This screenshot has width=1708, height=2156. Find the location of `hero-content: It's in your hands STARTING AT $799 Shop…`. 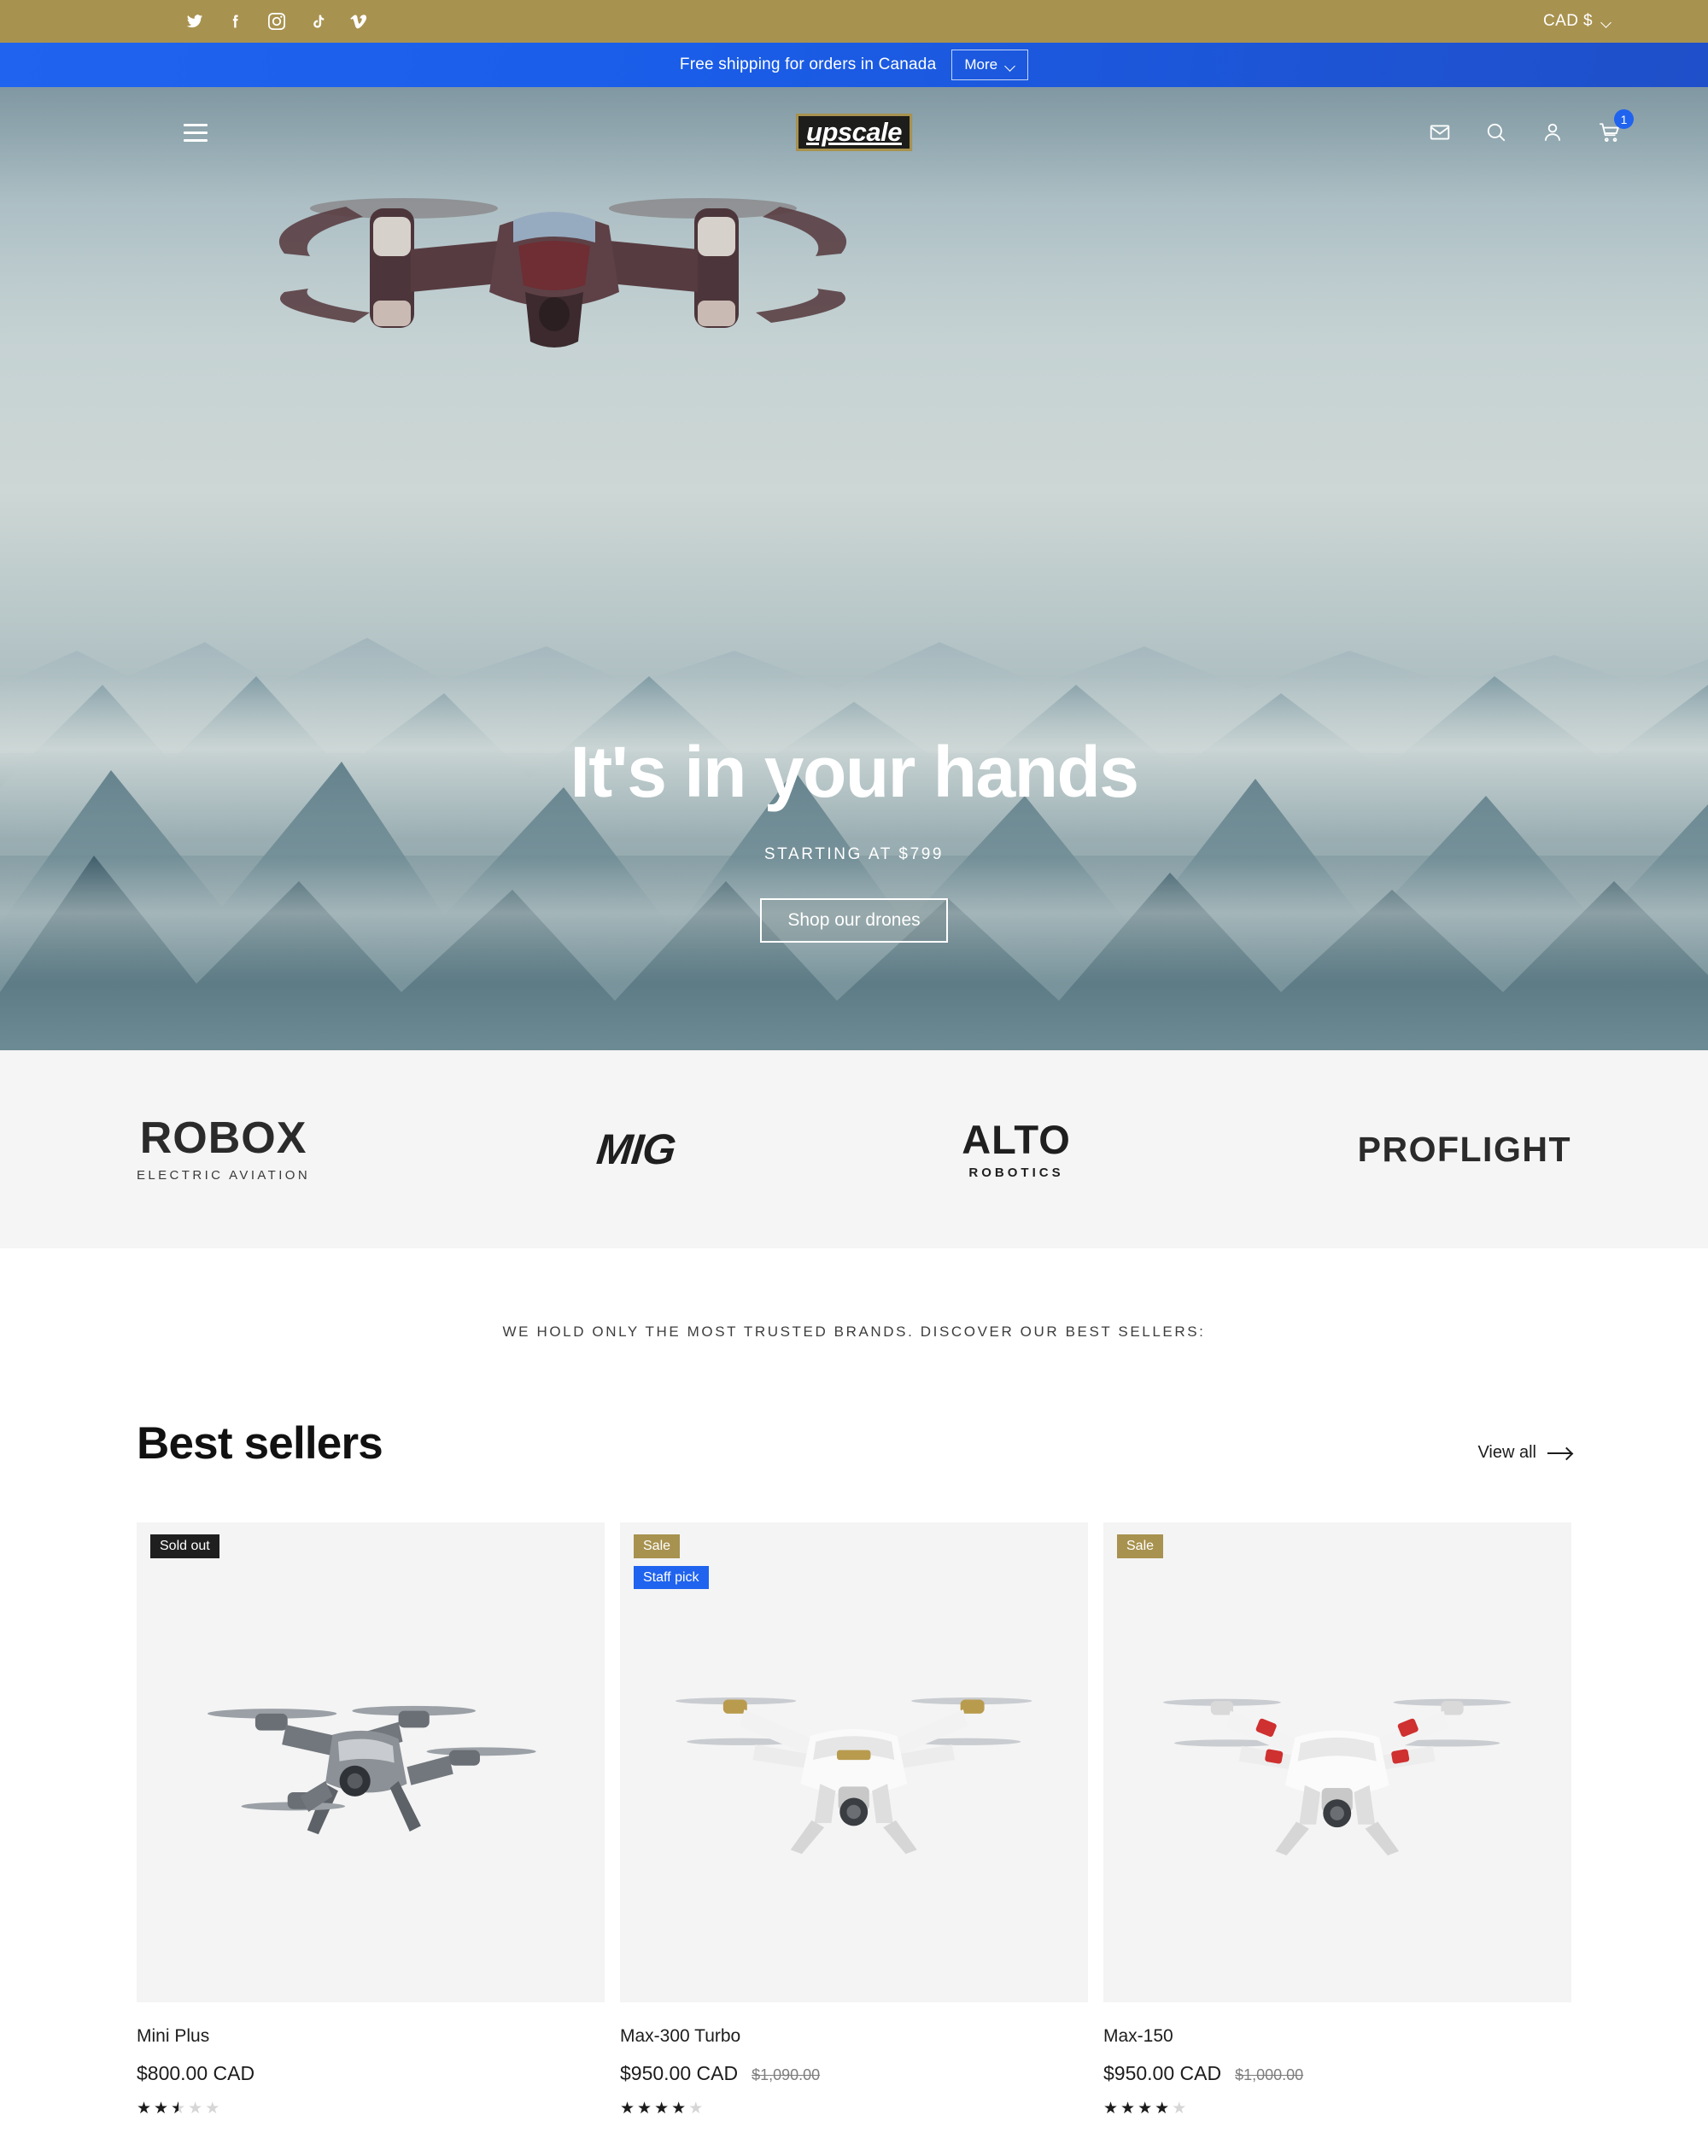

hero-content: It's in your hands STARTING AT $799 Shop… is located at coordinates (854, 839).